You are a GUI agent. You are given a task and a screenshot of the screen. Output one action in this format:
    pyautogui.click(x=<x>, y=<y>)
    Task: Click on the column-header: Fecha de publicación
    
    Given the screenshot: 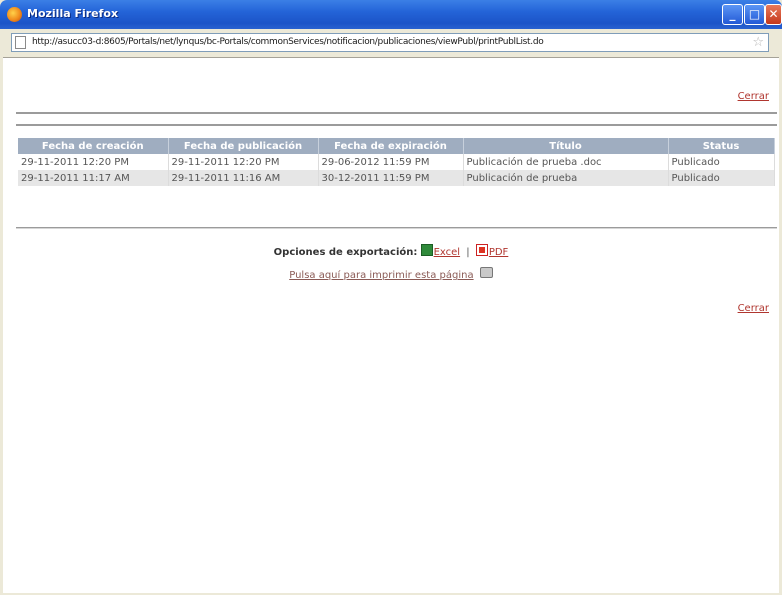 What is the action you would take?
    pyautogui.click(x=243, y=146)
    